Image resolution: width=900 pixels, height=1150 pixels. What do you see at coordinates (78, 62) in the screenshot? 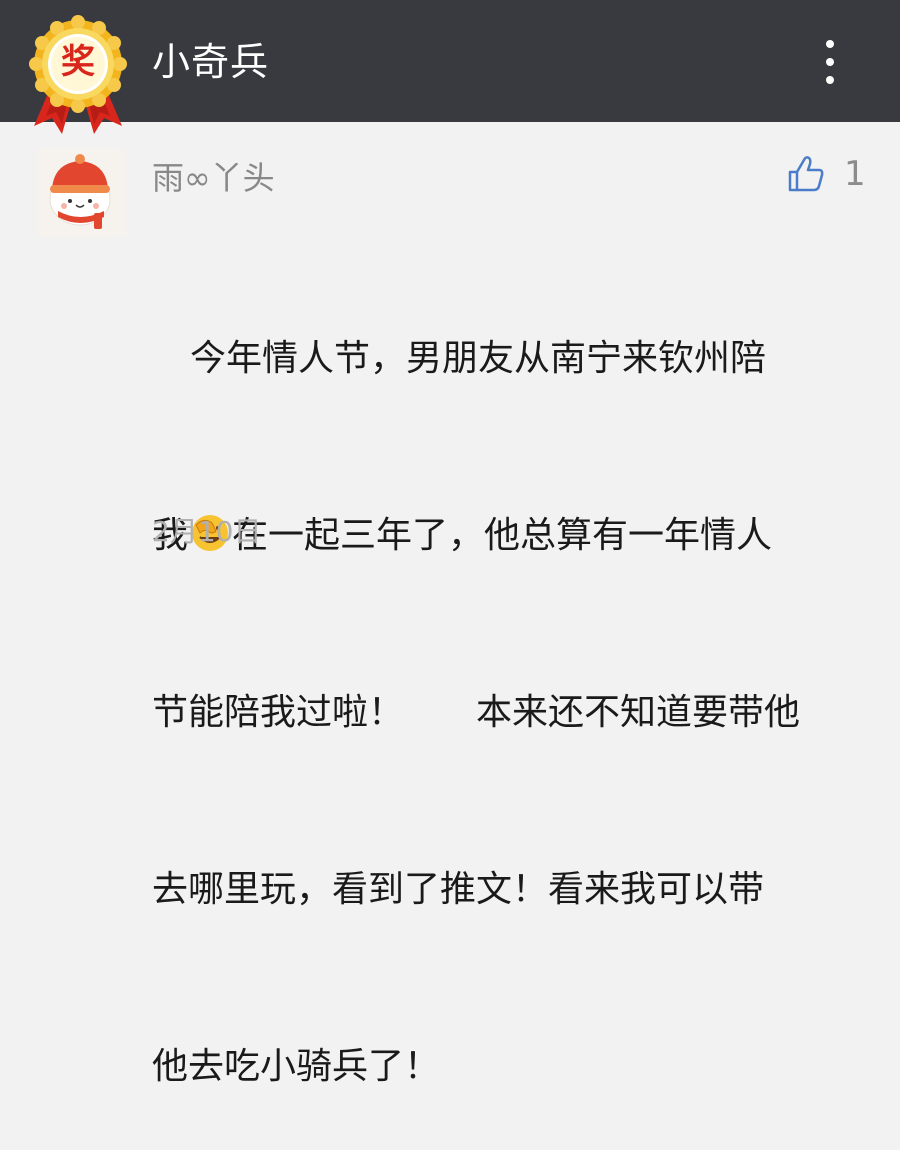
I see `badge-text: 奖` at bounding box center [78, 62].